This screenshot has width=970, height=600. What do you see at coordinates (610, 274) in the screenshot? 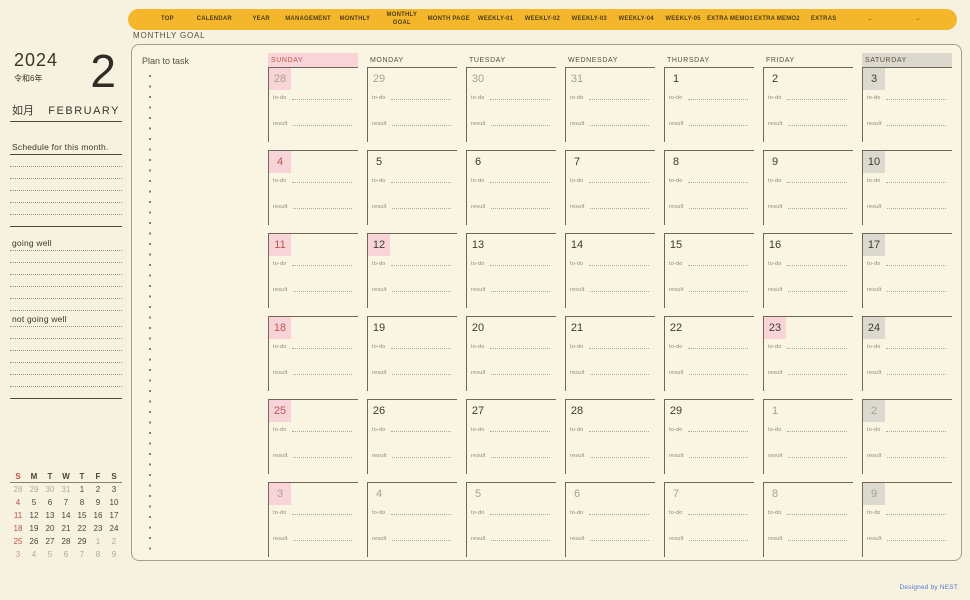
I see `day-cell: 14 to-do result` at bounding box center [610, 274].